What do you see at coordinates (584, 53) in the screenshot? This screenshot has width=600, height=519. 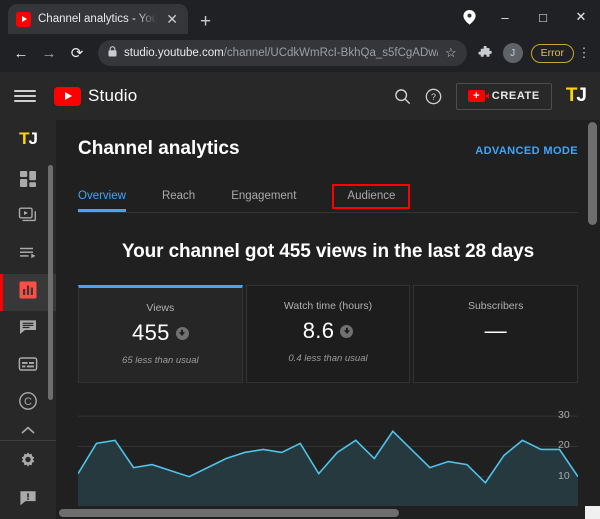 I see `browser-menu-icon: ⋮` at bounding box center [584, 53].